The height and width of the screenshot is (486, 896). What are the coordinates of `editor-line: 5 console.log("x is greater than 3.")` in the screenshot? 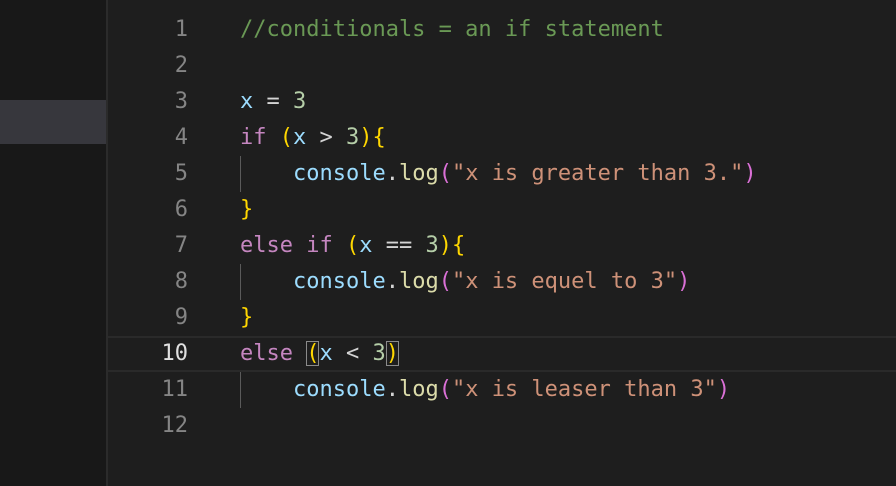 It's located at (502, 174).